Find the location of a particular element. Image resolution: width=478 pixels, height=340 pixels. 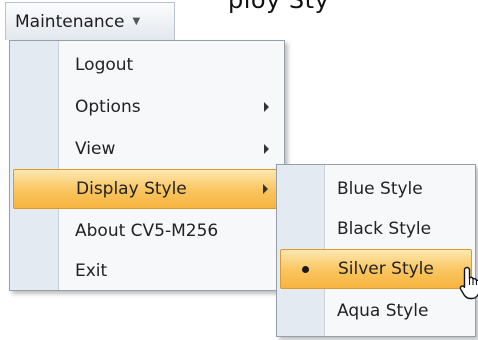

radio-selected-icon is located at coordinates (305, 269).